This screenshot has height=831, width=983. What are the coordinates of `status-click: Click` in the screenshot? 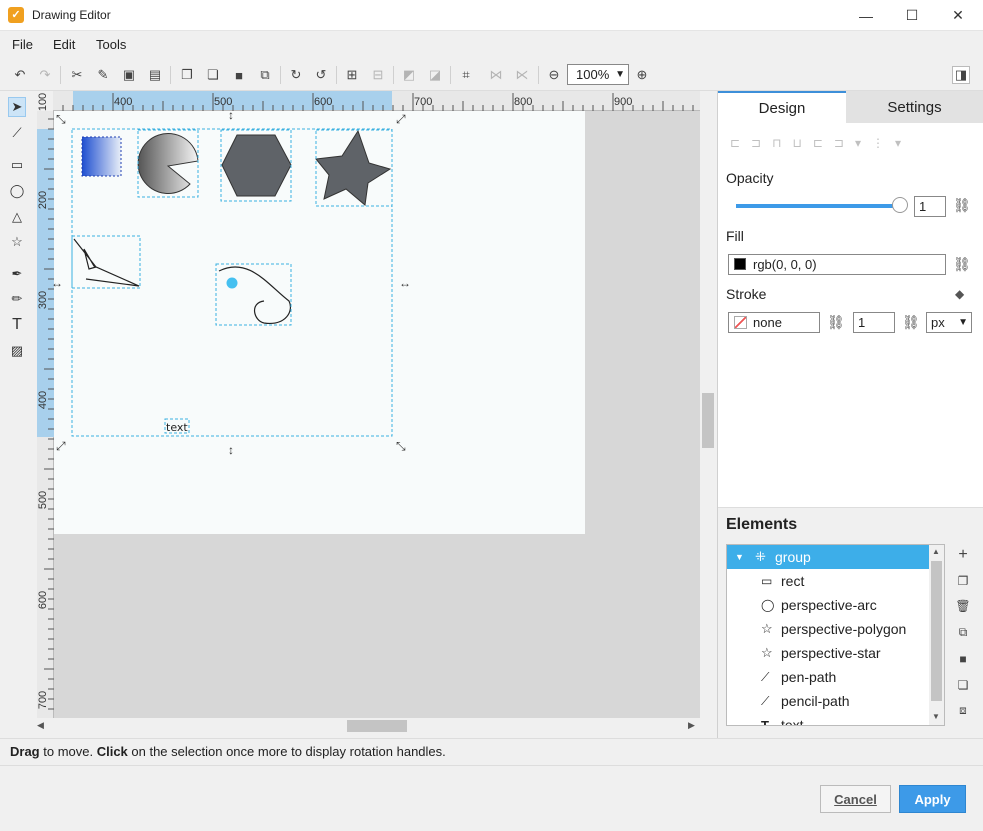 It's located at (112, 751).